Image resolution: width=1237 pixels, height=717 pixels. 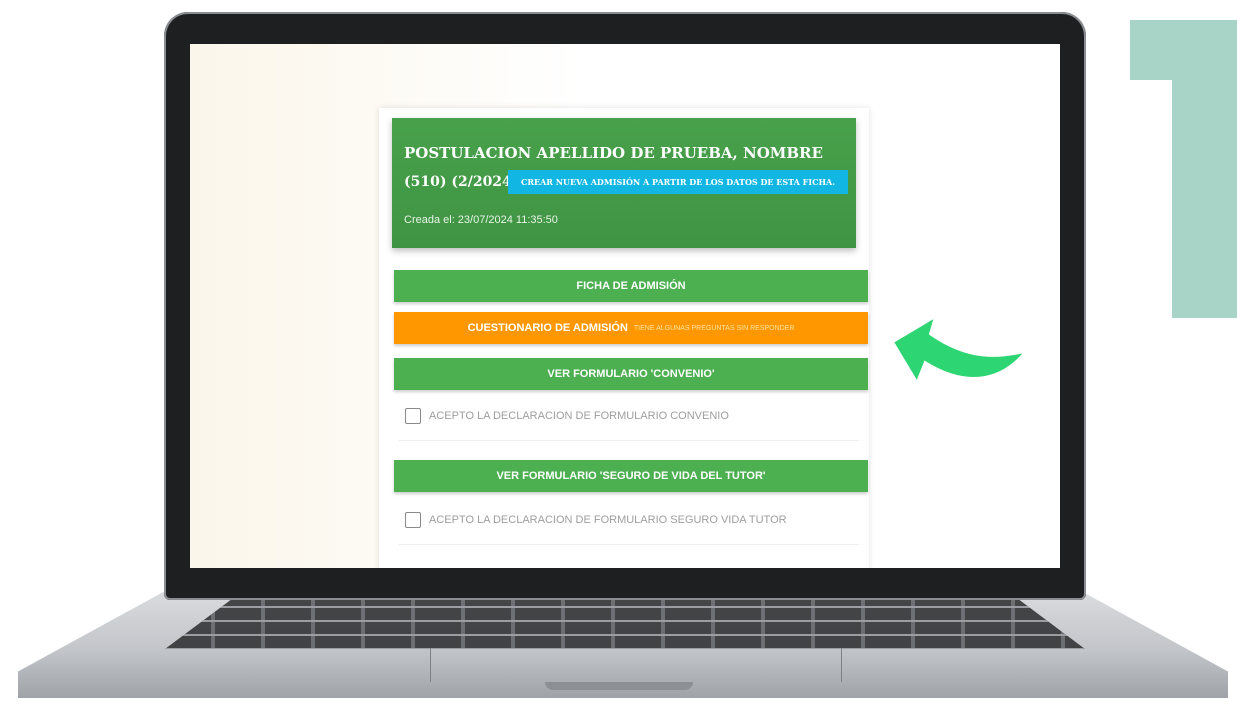 What do you see at coordinates (959, 349) in the screenshot?
I see `pointer-arrow-icon` at bounding box center [959, 349].